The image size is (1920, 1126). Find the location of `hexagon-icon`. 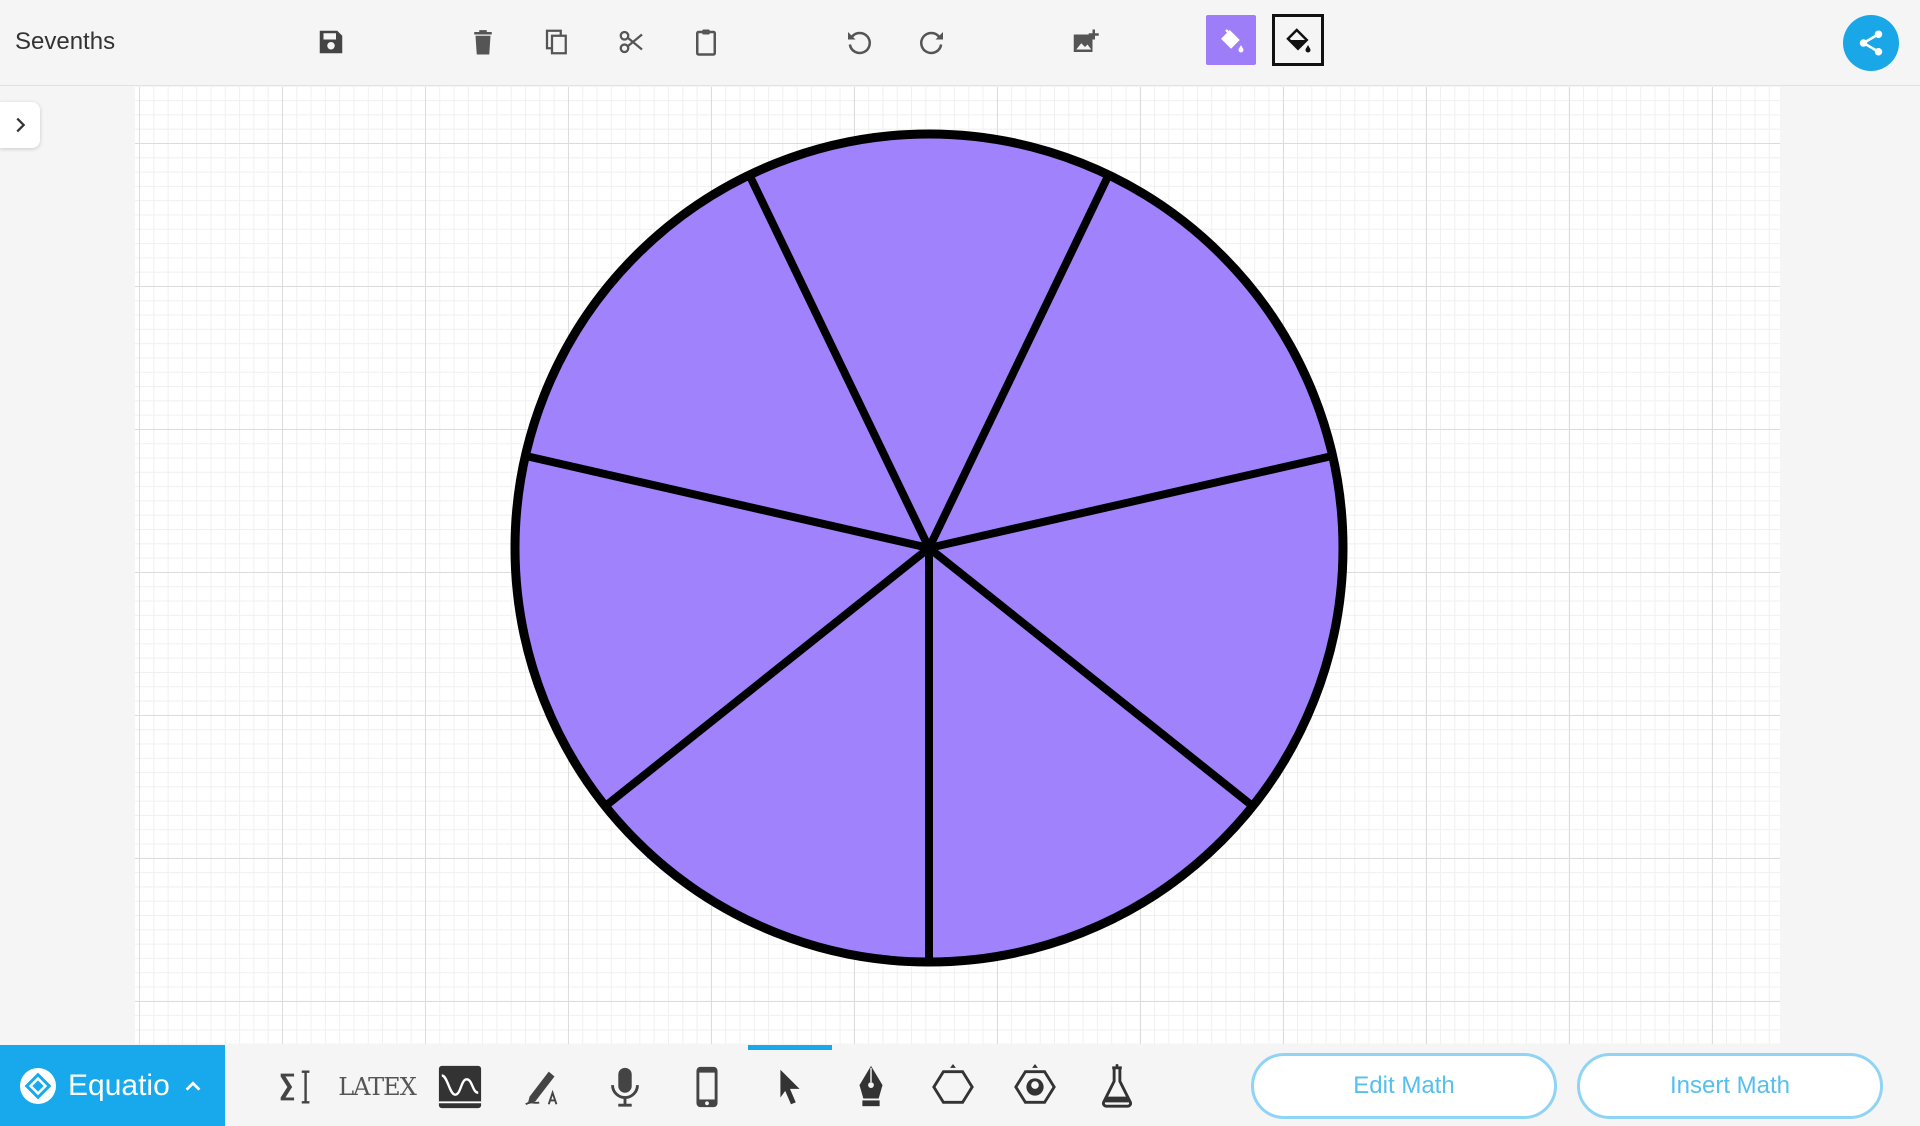

hexagon-icon is located at coordinates (953, 1084).